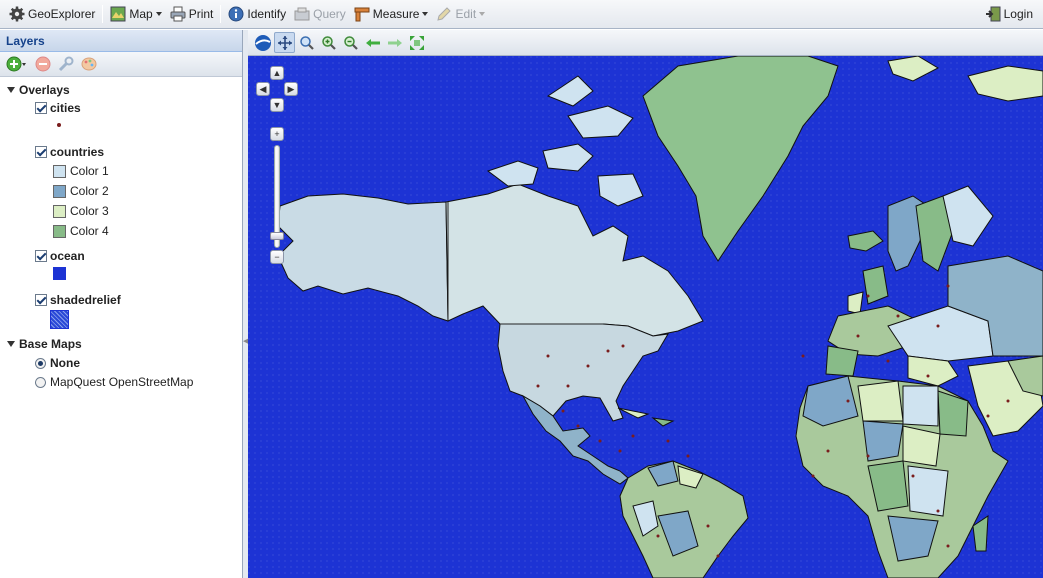  Describe the element at coordinates (50, 344) in the screenshot. I see `base-maps-label: Base Maps` at that location.